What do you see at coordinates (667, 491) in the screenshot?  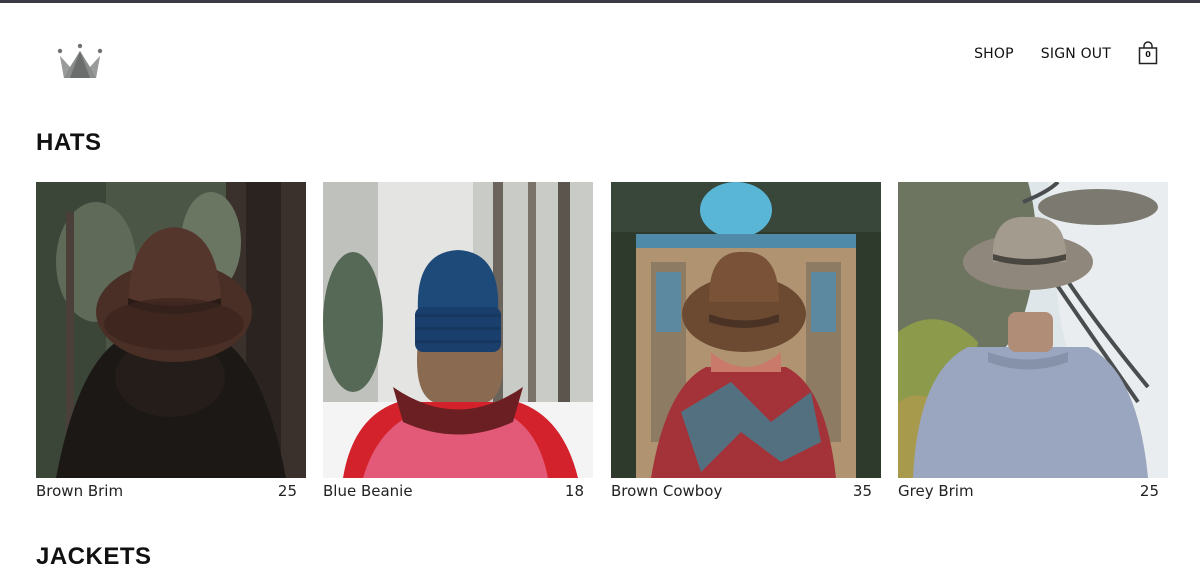 I see `product-name: Brown Cowboy` at bounding box center [667, 491].